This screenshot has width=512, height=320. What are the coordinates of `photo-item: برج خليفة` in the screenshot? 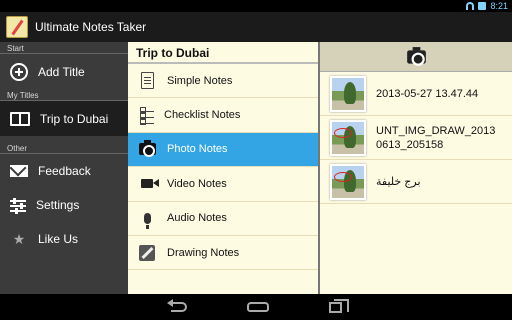 It's located at (416, 182).